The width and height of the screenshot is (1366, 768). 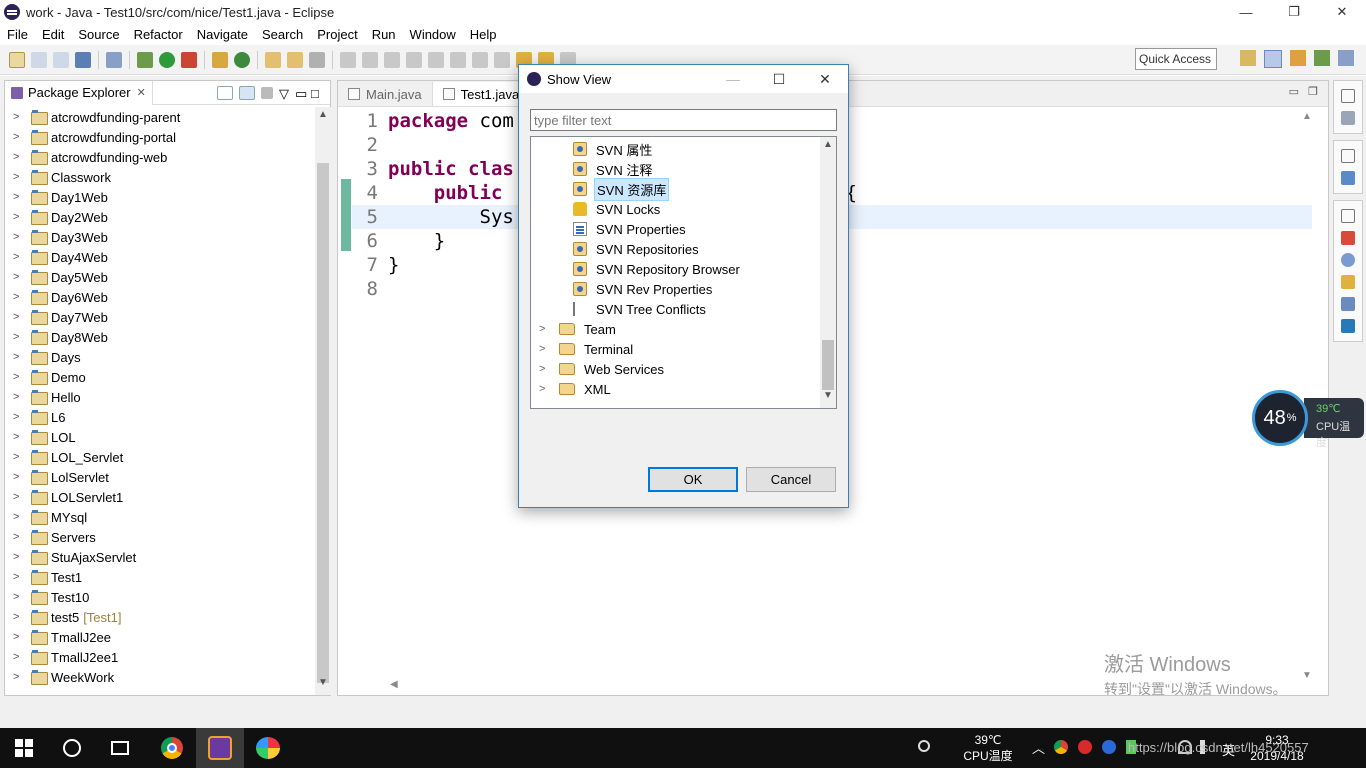 I want to click on project-tree-item: > Demo, so click(x=160, y=377).